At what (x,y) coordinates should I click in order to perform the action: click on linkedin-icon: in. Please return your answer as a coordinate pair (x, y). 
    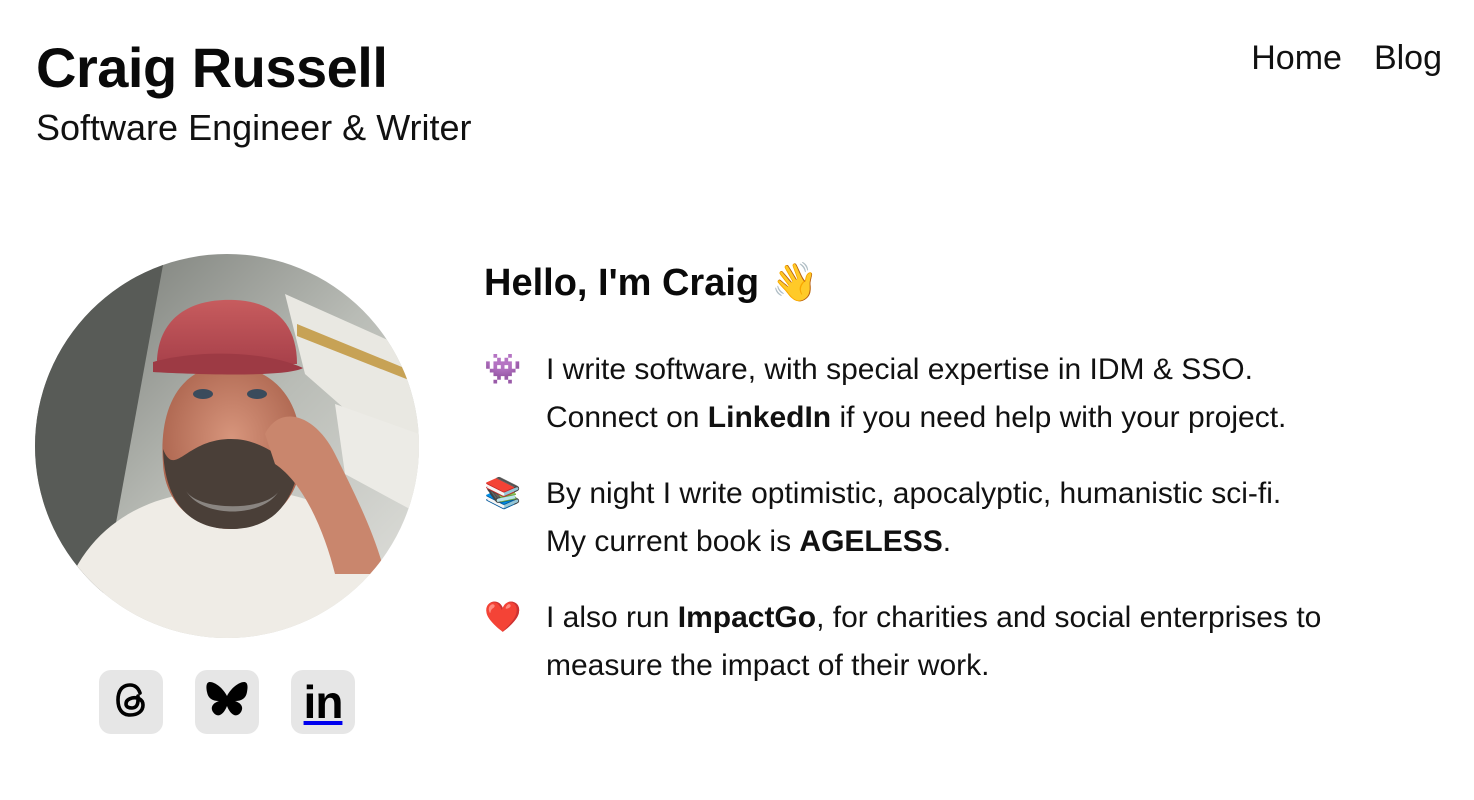
    Looking at the image, I should click on (323, 702).